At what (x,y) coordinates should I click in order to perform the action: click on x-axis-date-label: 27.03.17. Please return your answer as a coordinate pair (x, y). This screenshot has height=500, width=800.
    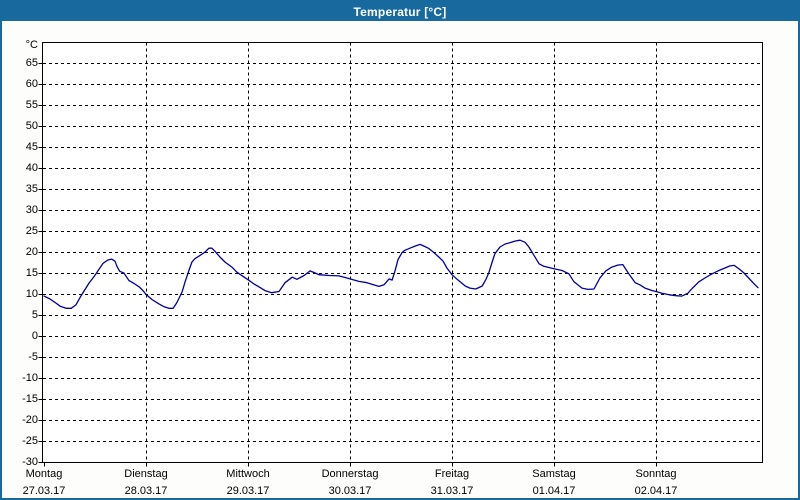
    Looking at the image, I should click on (44, 491).